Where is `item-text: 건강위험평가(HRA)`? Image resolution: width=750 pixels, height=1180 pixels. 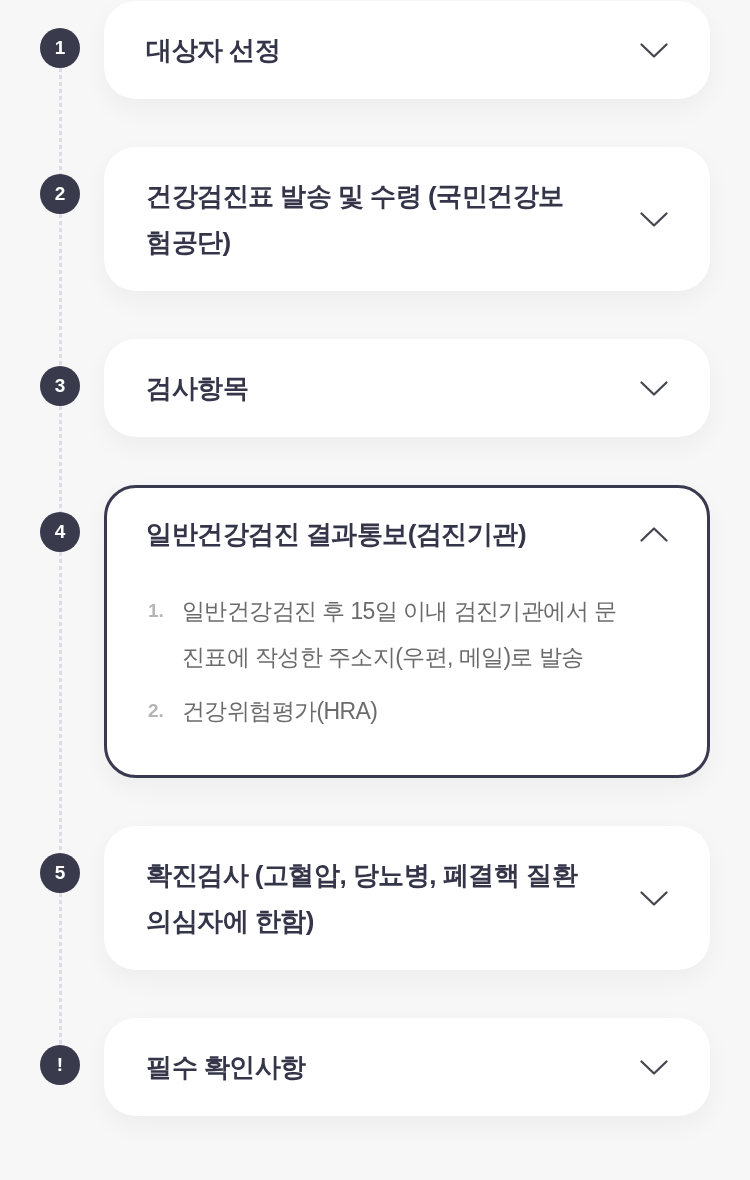 item-text: 건강위험평가(HRA) is located at coordinates (280, 711).